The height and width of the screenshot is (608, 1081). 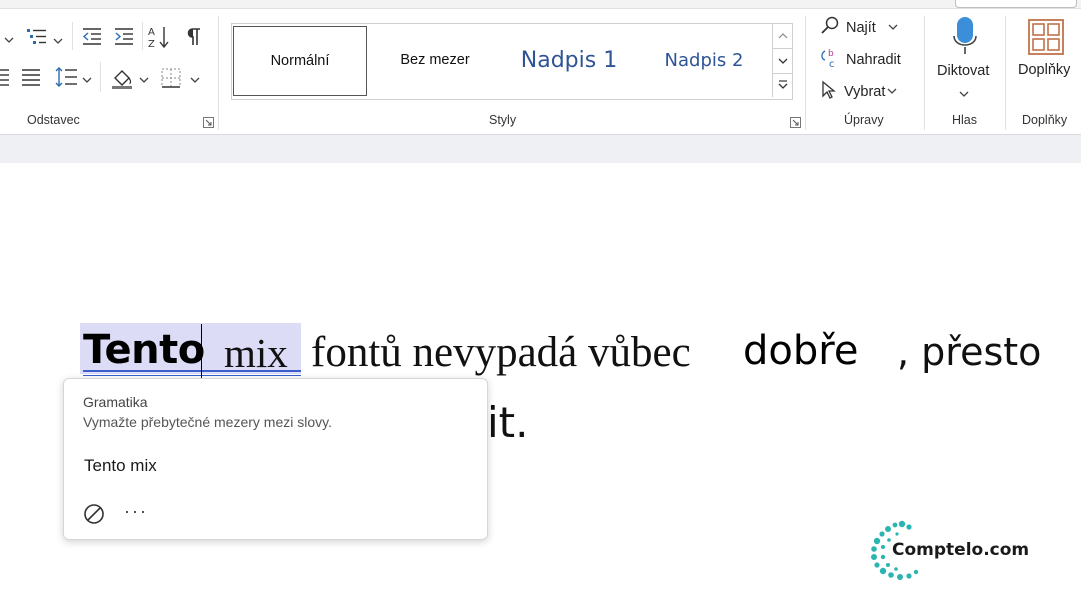 I want to click on grammar-underline-second, so click(x=192, y=375).